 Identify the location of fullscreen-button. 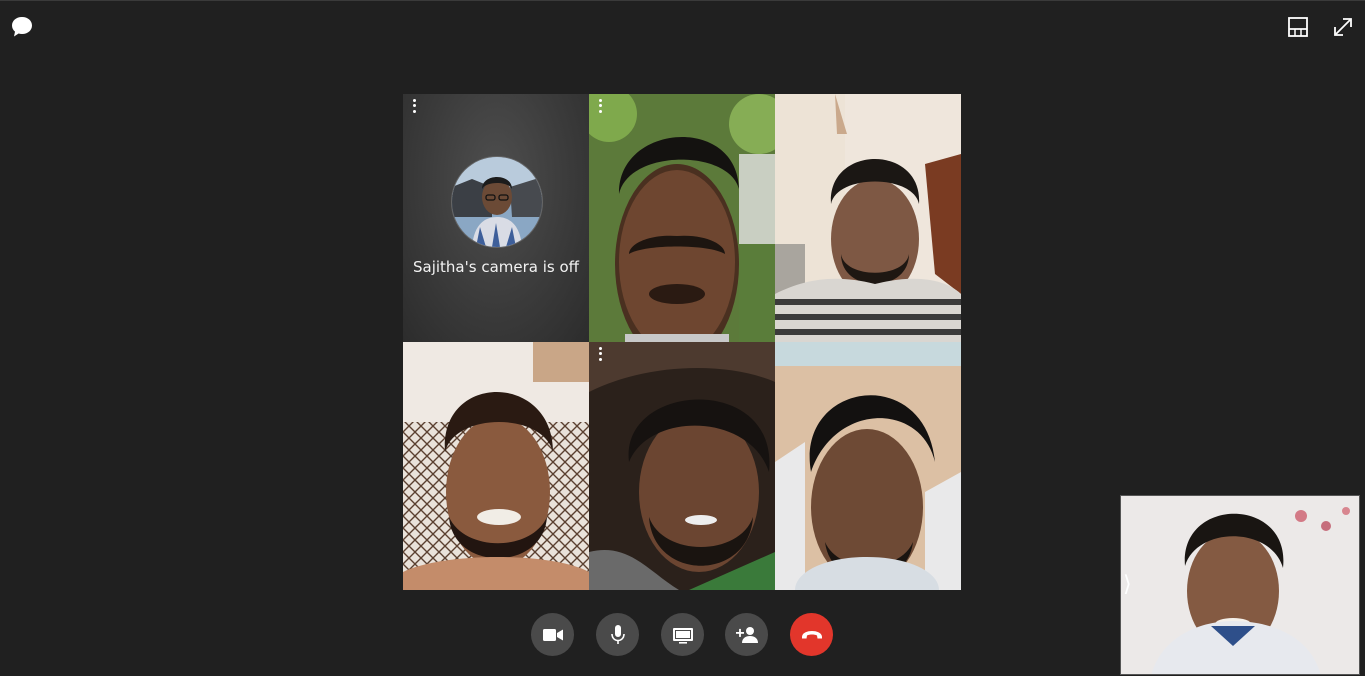
(1343, 27).